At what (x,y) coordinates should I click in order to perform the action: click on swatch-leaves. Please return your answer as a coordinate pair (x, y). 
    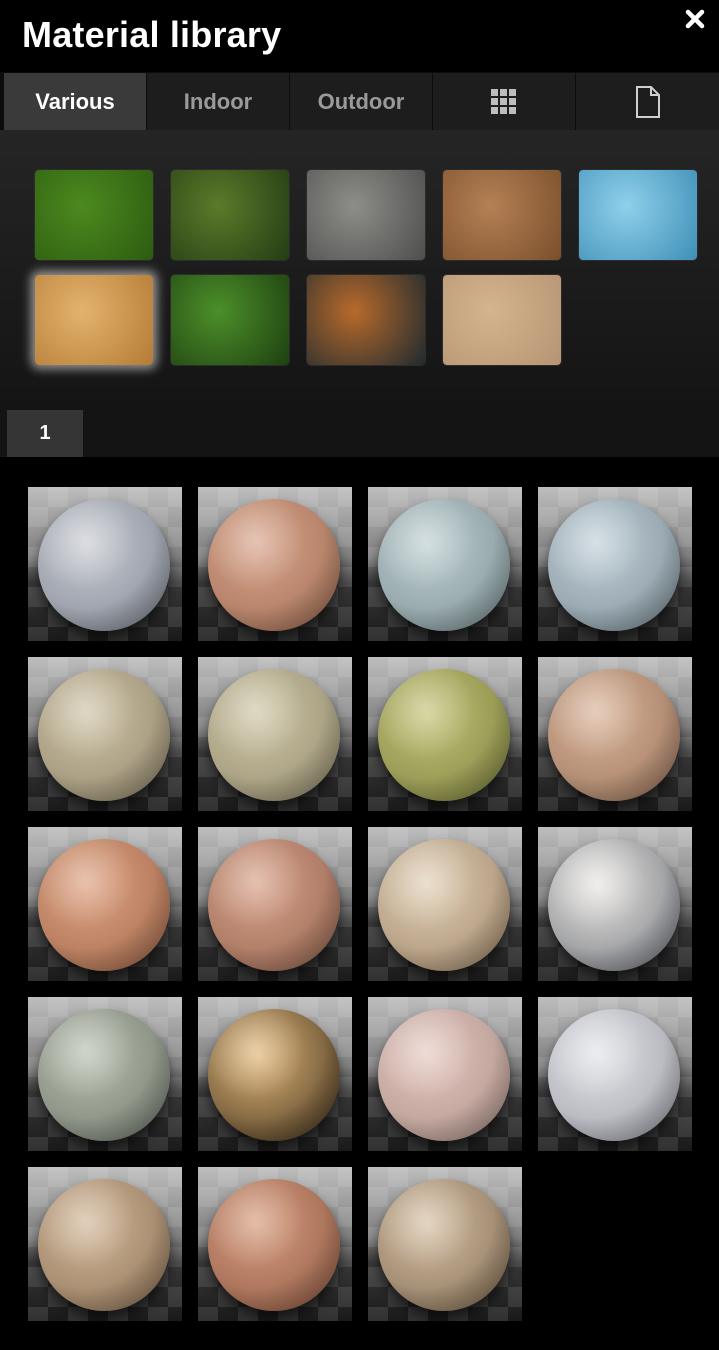
    Looking at the image, I should click on (230, 215).